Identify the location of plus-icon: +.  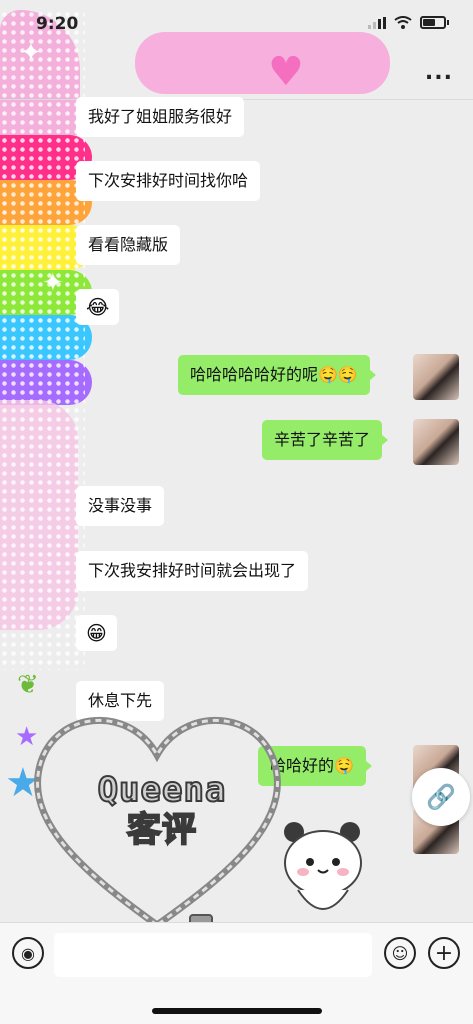
(444, 953).